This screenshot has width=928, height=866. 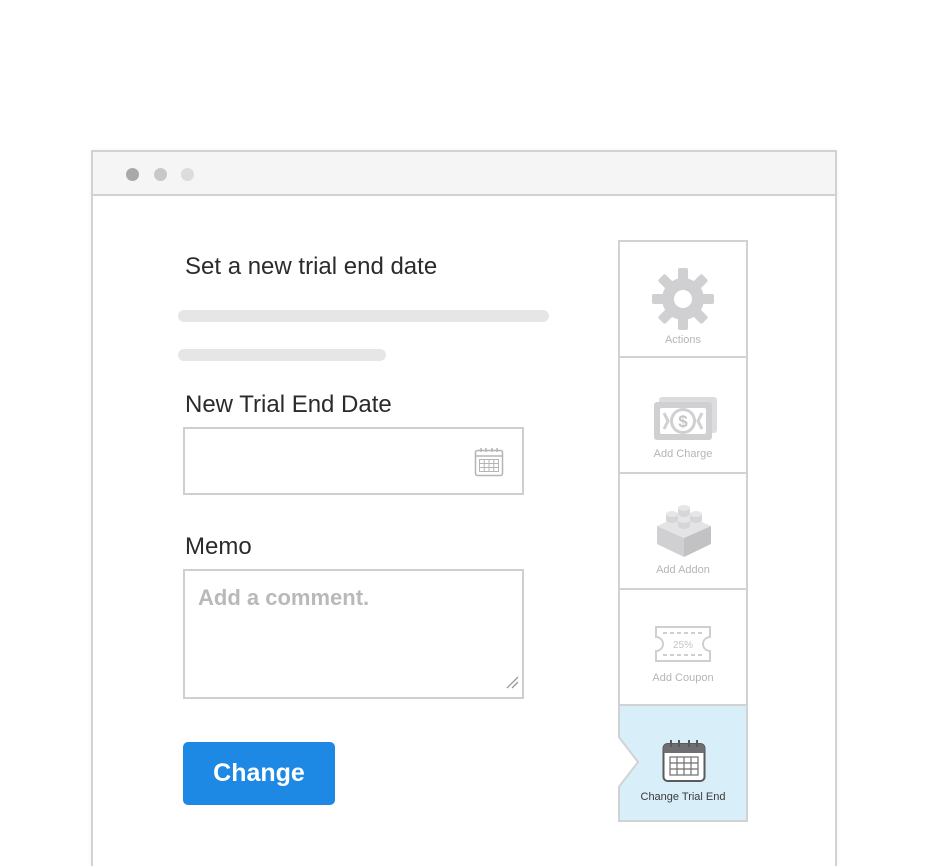 What do you see at coordinates (353, 634) in the screenshot?
I see `memo-textarea: Add a comment.` at bounding box center [353, 634].